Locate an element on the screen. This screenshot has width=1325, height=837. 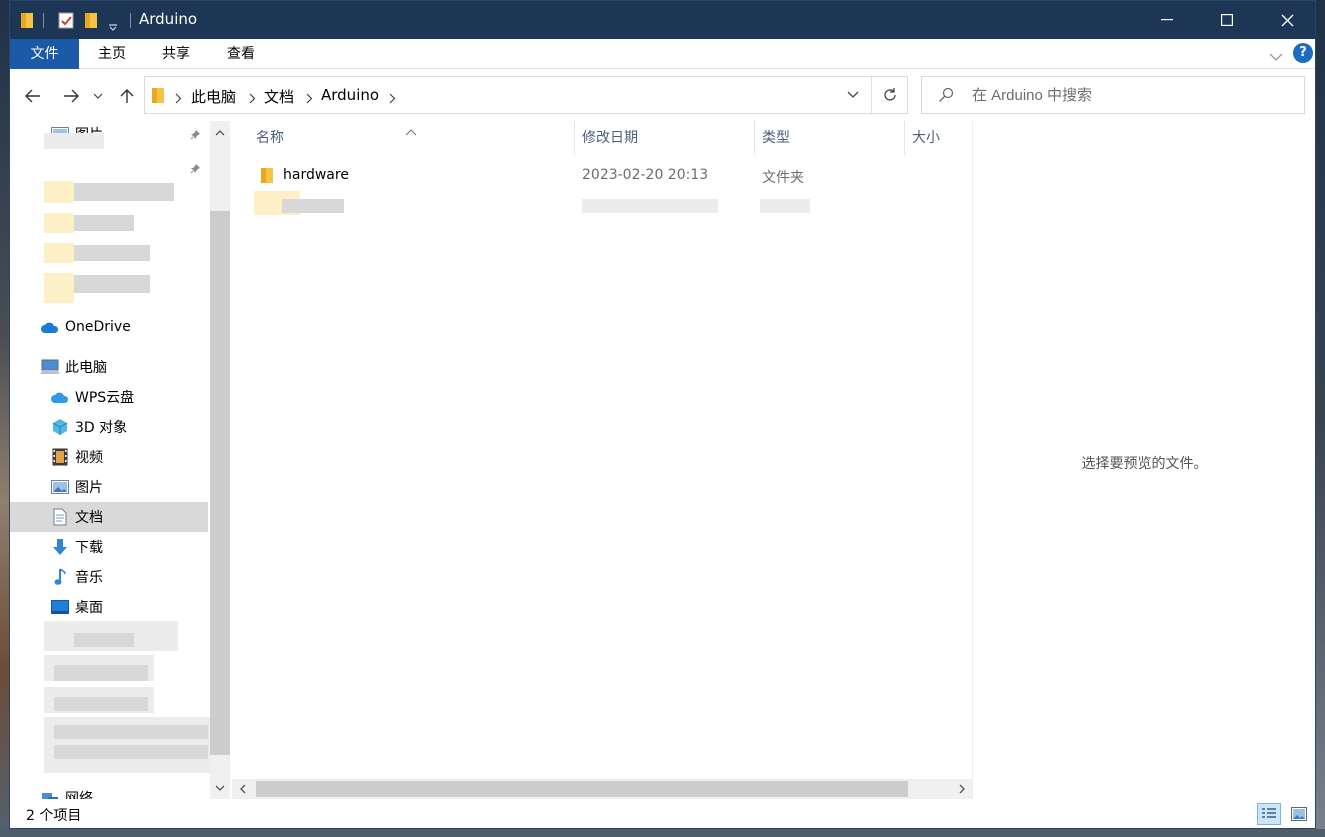
nav-item-network: 网络 is located at coordinates (109, 791).